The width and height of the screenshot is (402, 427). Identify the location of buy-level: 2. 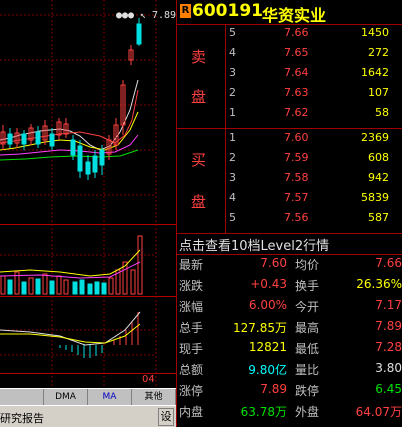
(232, 157).